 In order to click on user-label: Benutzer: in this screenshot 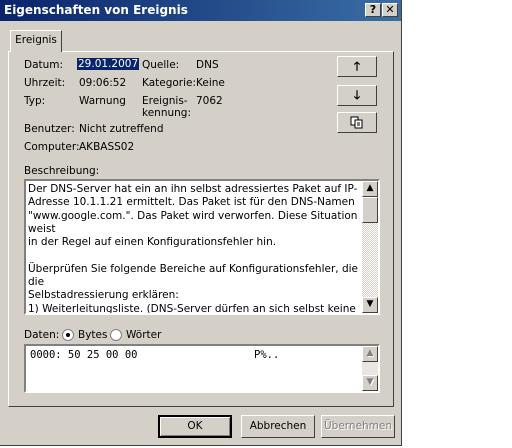, I will do `click(49, 129)`.